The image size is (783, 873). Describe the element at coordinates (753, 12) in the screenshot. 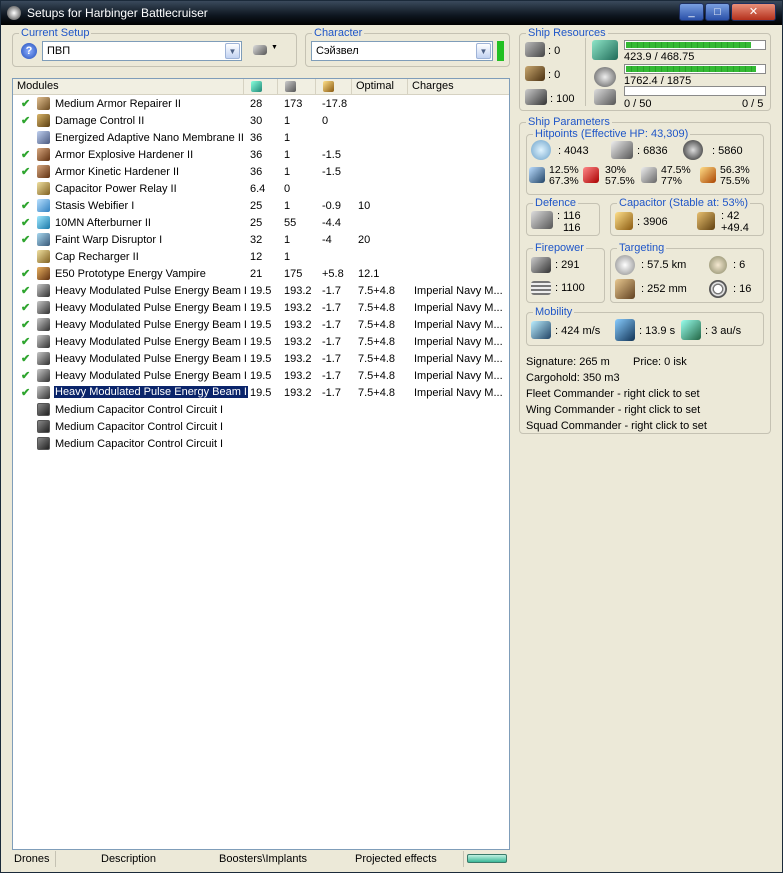

I see `close-button: ✕` at that location.